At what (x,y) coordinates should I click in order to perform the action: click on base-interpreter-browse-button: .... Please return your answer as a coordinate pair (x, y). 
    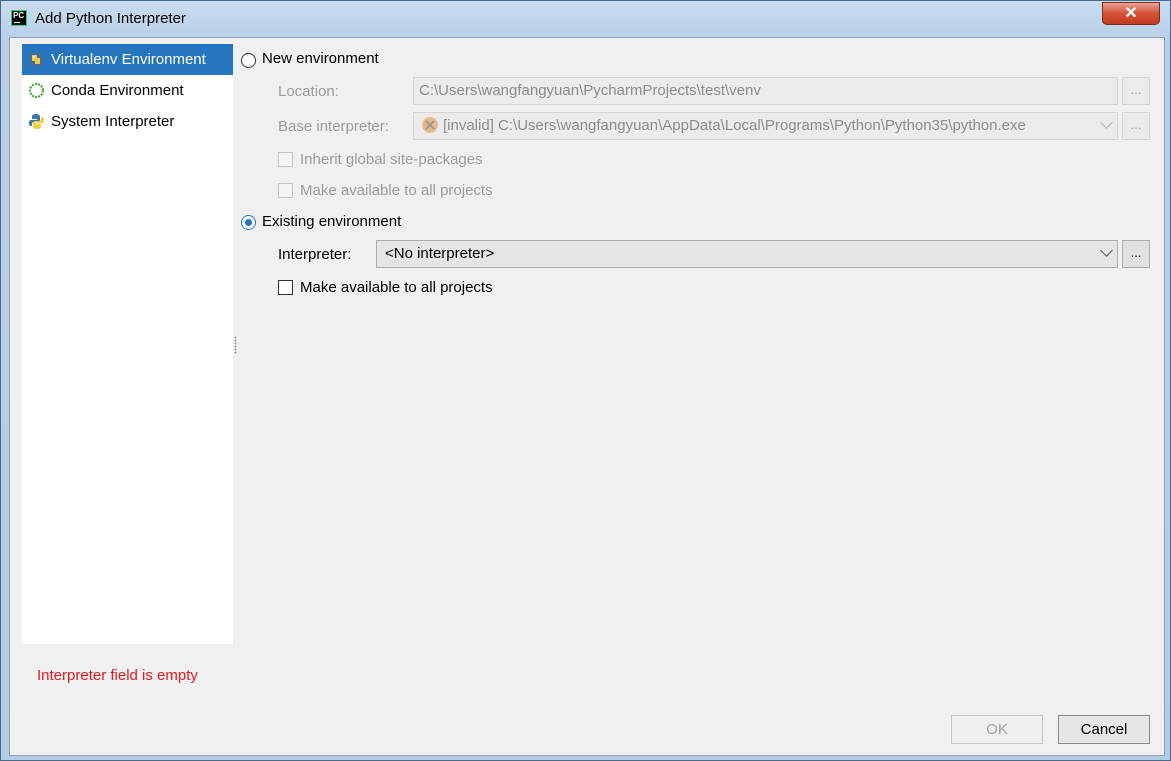
    Looking at the image, I should click on (1136, 126).